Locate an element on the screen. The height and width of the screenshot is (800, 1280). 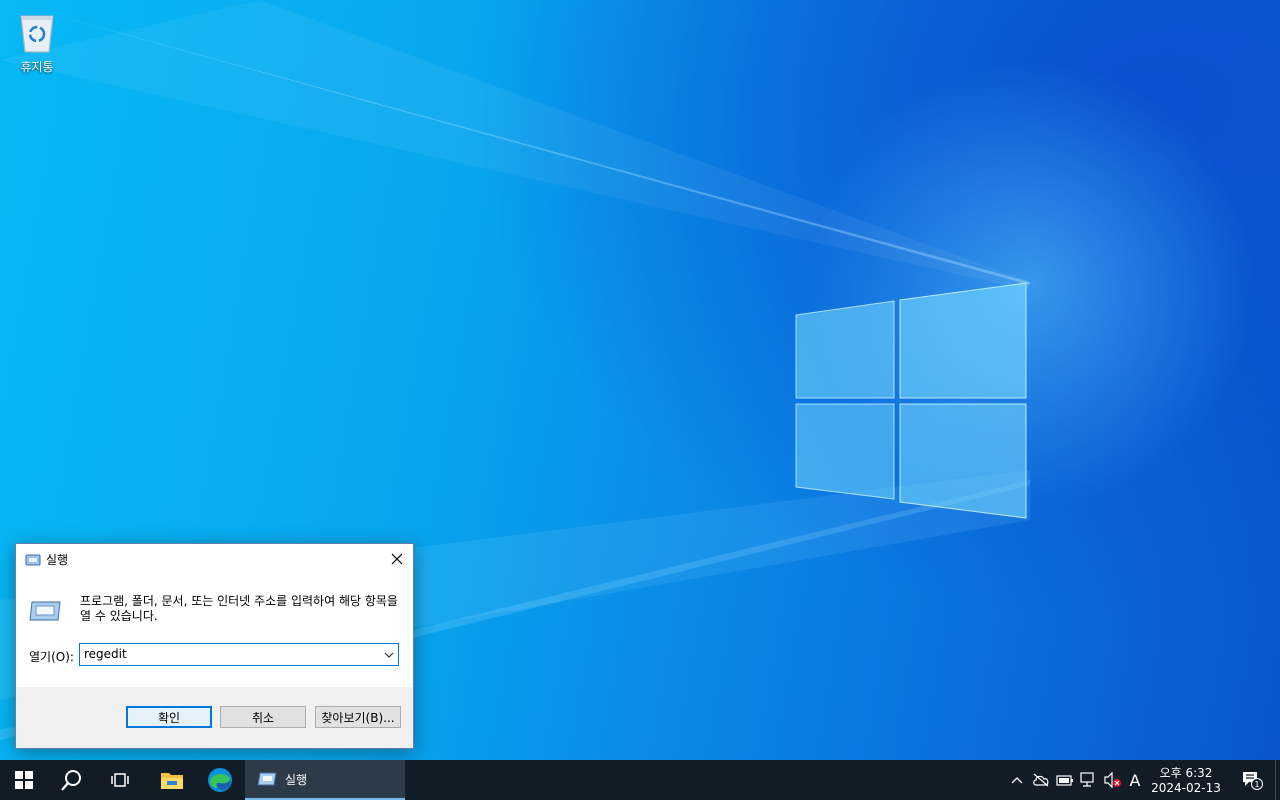
close-button is located at coordinates (397, 559).